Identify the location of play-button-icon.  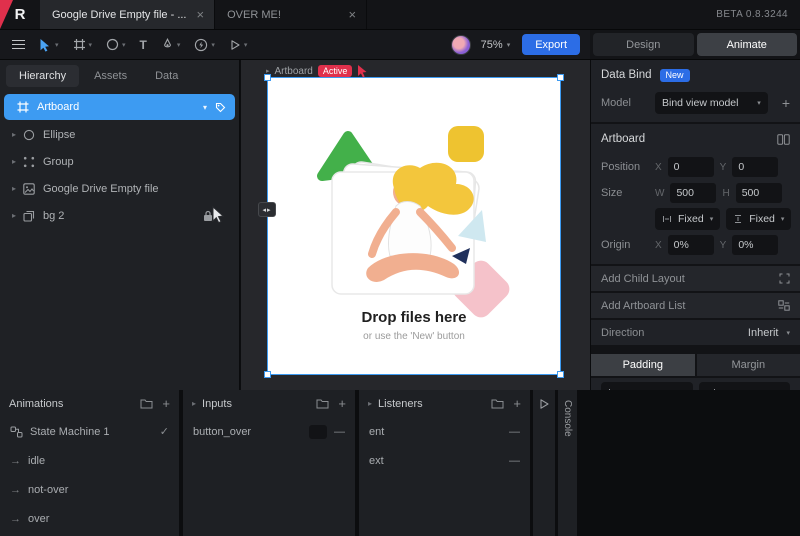
(544, 404).